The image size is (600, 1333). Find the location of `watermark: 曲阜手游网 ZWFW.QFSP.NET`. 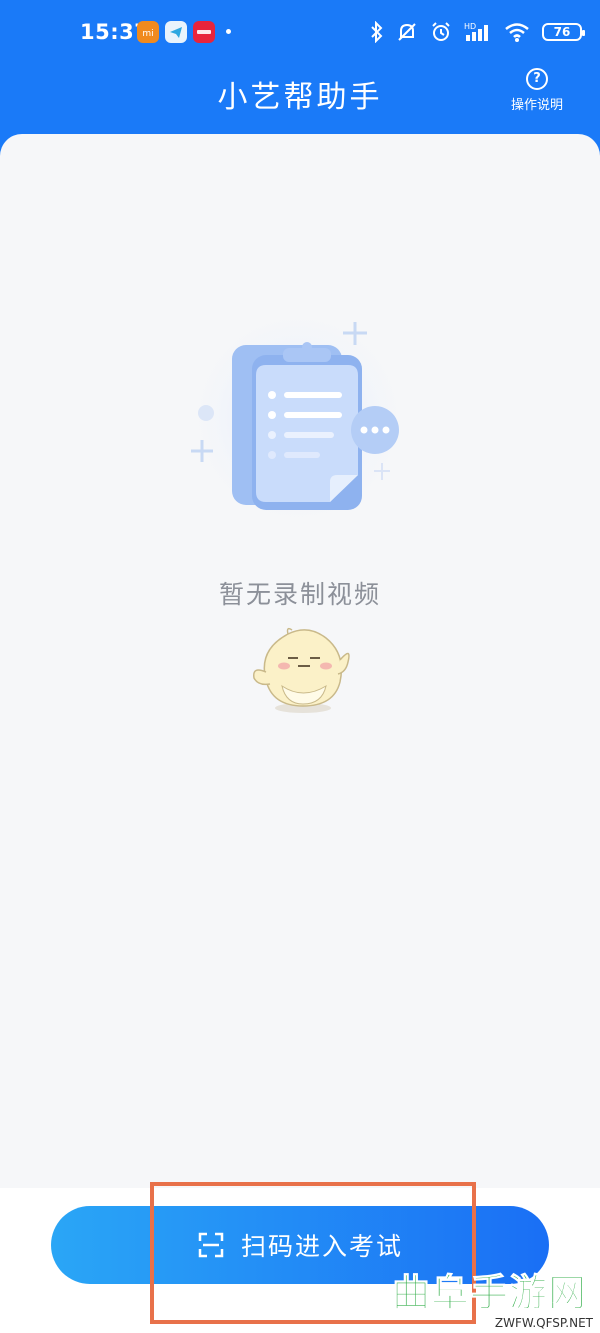

watermark: 曲阜手游网 ZWFW.QFSP.NET is located at coordinates (494, 1299).